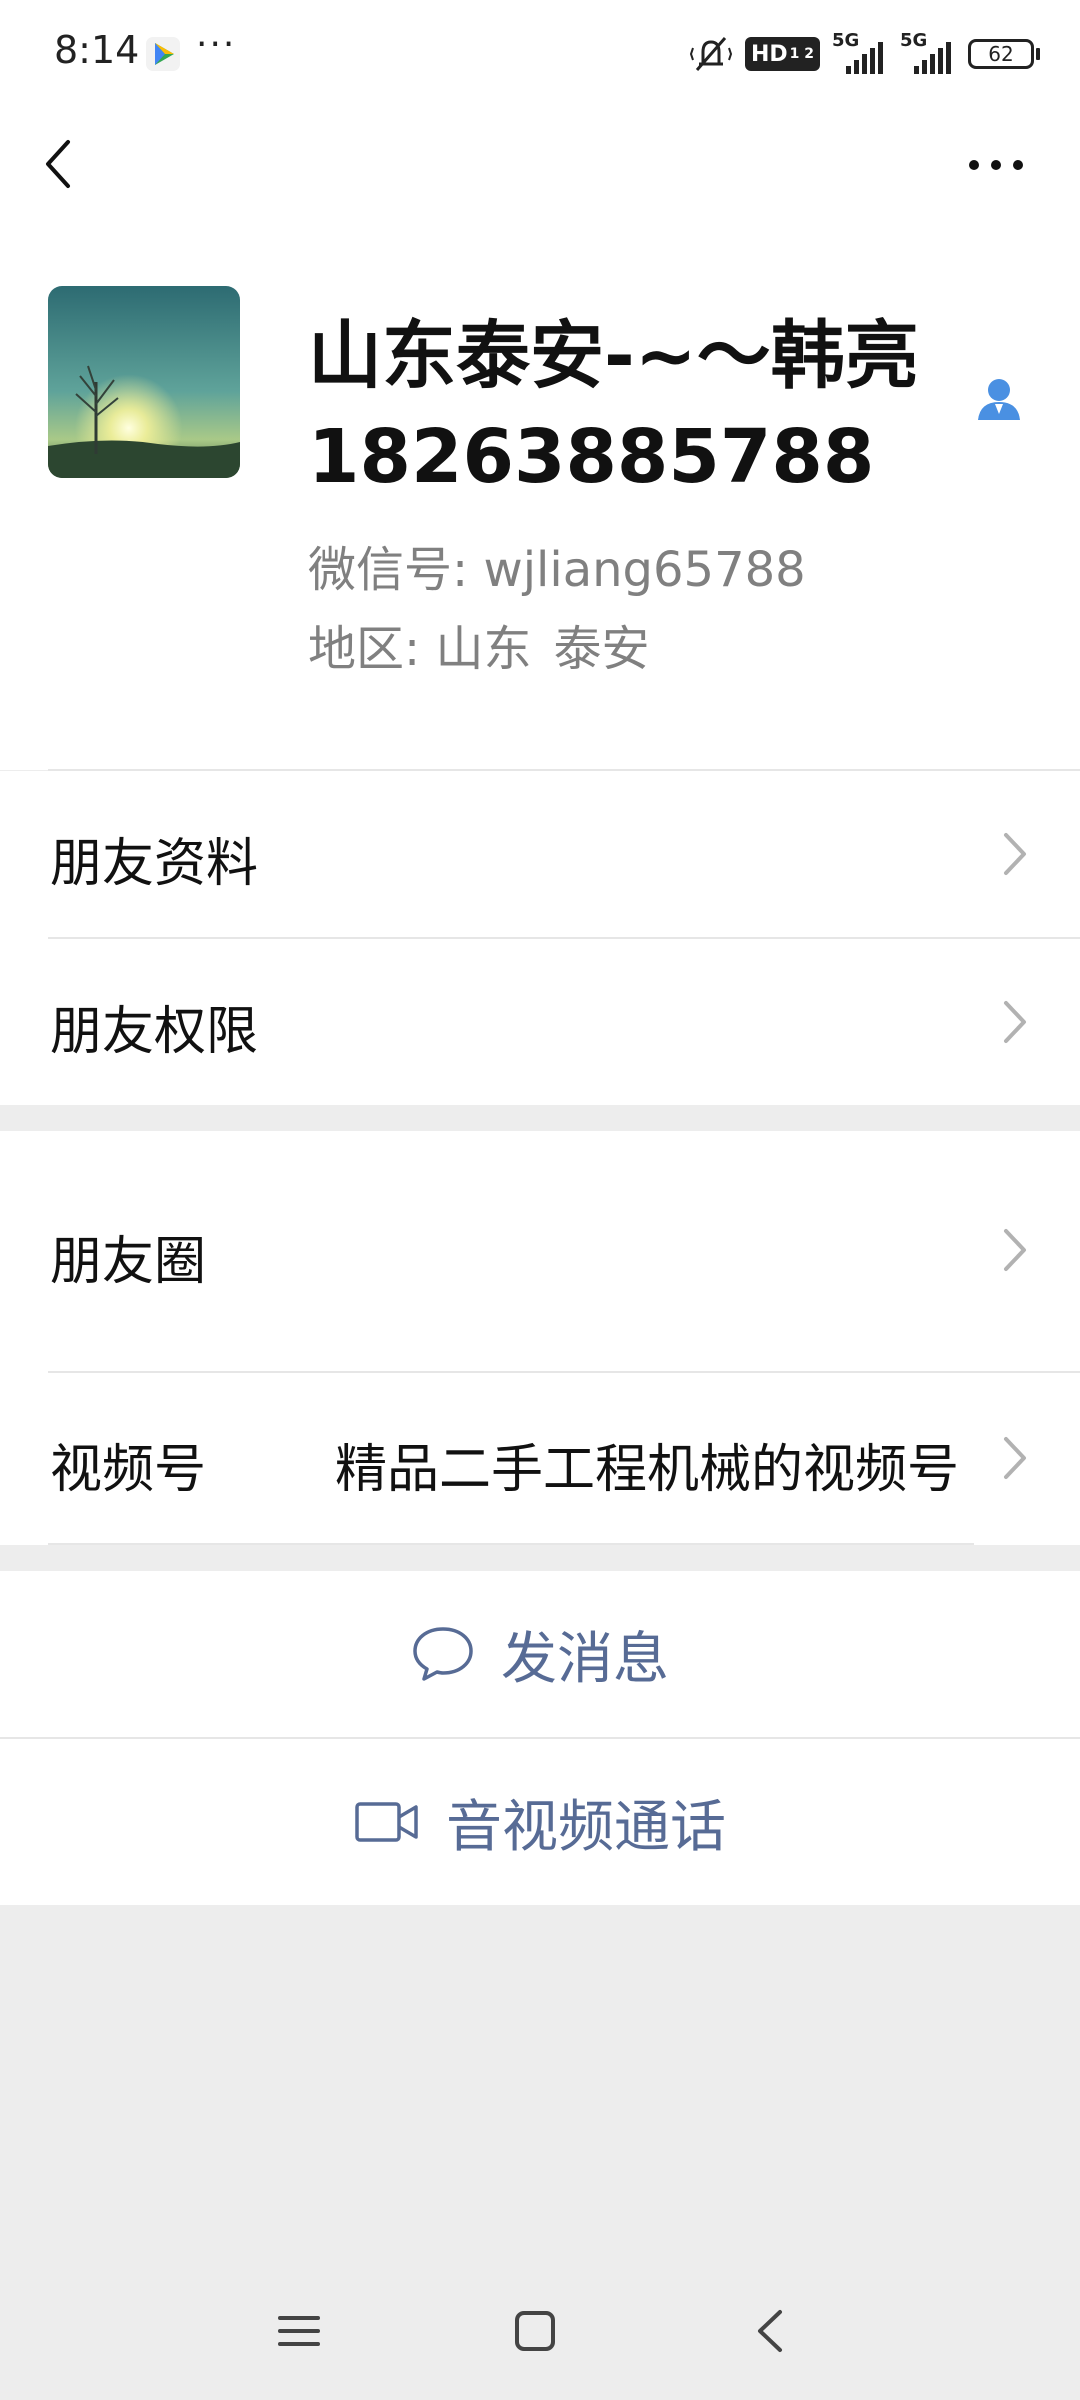 Image resolution: width=1080 pixels, height=2400 pixels. I want to click on play-store-icon, so click(163, 54).